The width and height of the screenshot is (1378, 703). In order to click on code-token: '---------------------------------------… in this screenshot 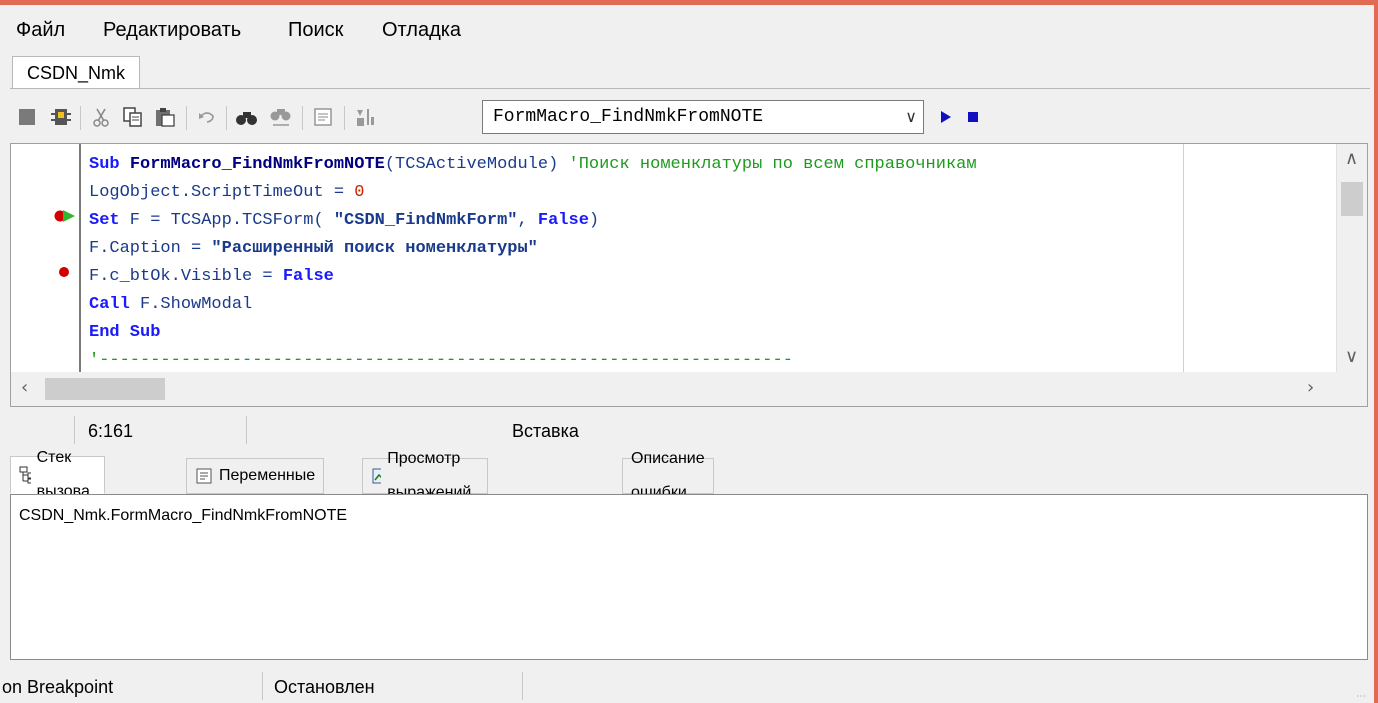, I will do `click(441, 360)`.